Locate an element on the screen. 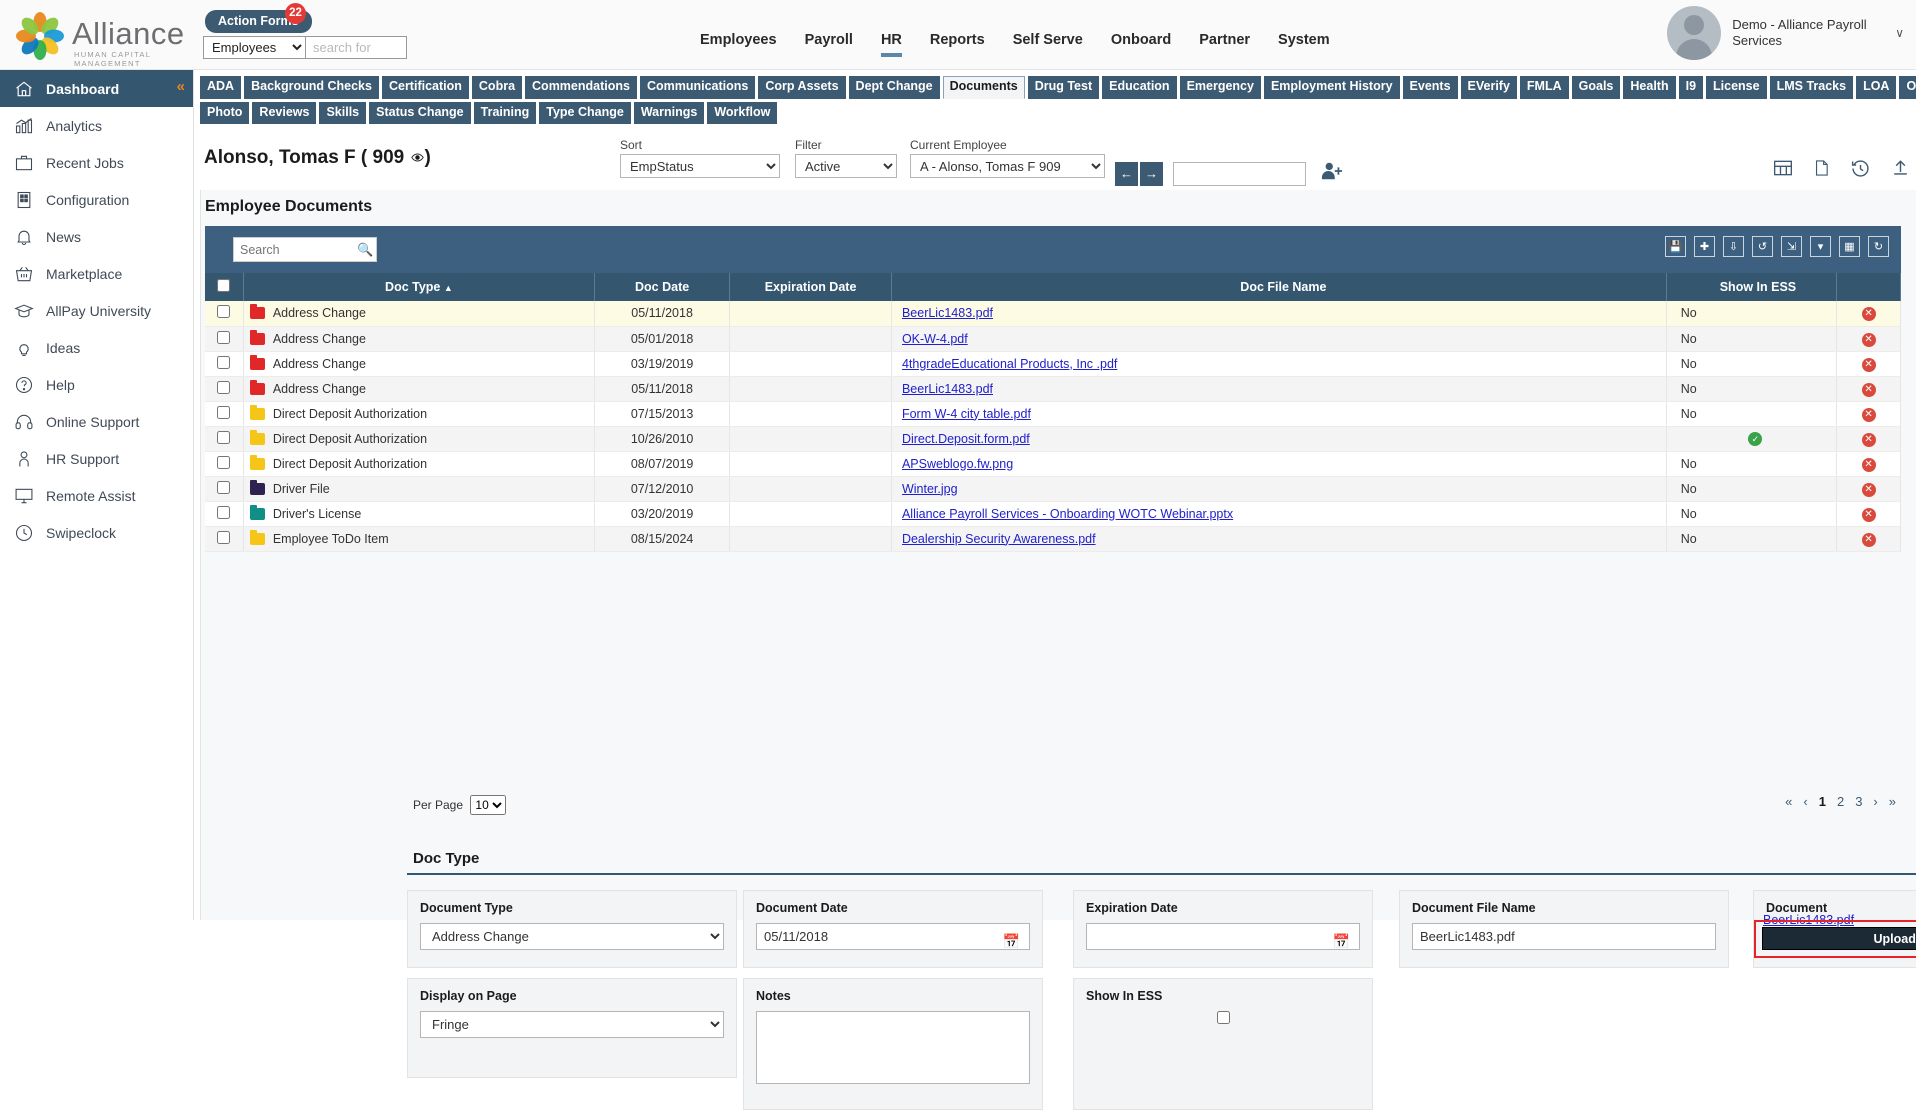 The width and height of the screenshot is (1916, 1110). reload-icon: ↻ is located at coordinates (1878, 246).